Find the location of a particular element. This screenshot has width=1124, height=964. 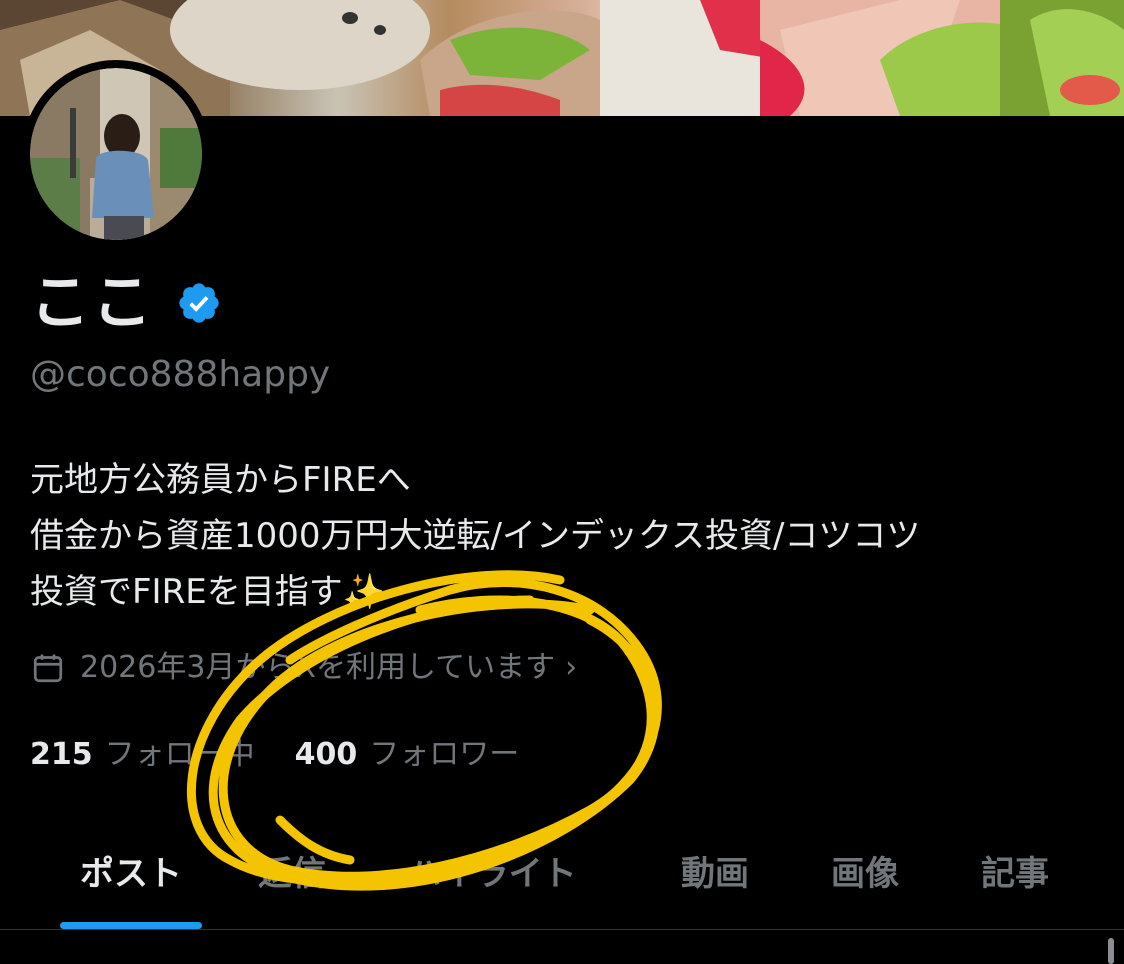

tab-highlights: ハイライト is located at coordinates (492, 870).